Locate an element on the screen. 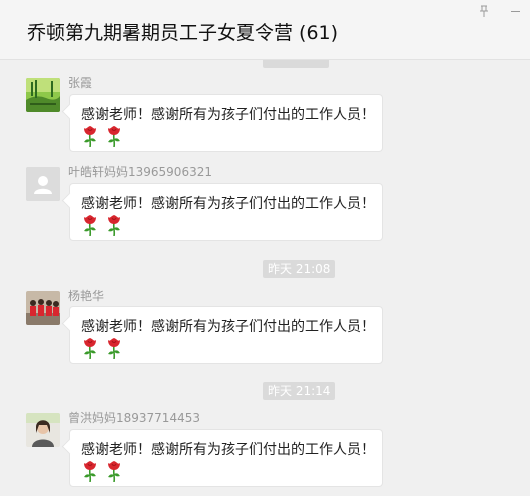 This screenshot has height=496, width=530. sender-name: 杨艳华 is located at coordinates (86, 296).